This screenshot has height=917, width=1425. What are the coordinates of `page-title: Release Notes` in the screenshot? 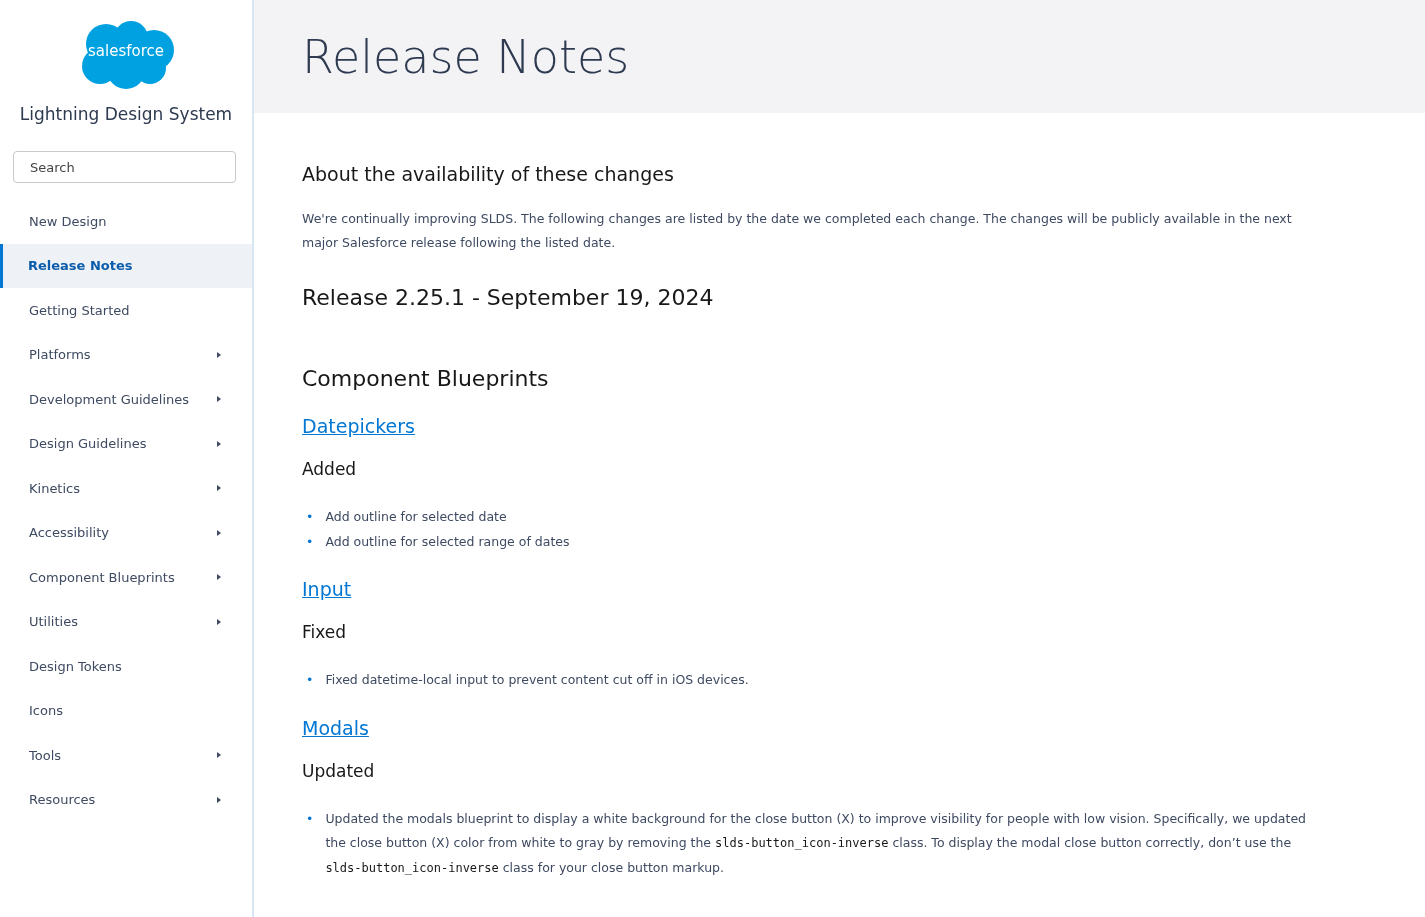 It's located at (466, 56).